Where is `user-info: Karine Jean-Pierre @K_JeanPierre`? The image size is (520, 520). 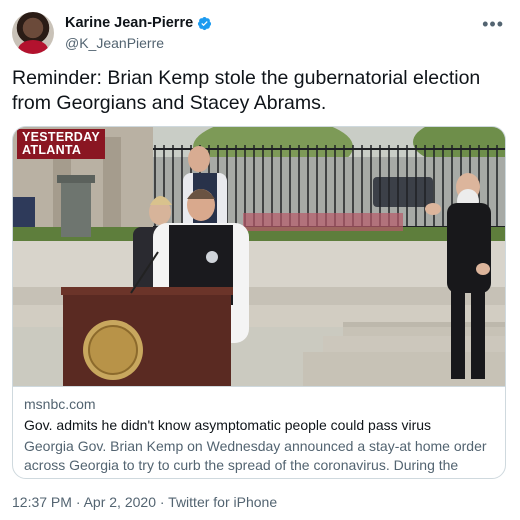
user-info: Karine Jean-Pierre @K_JeanPierre is located at coordinates (138, 33).